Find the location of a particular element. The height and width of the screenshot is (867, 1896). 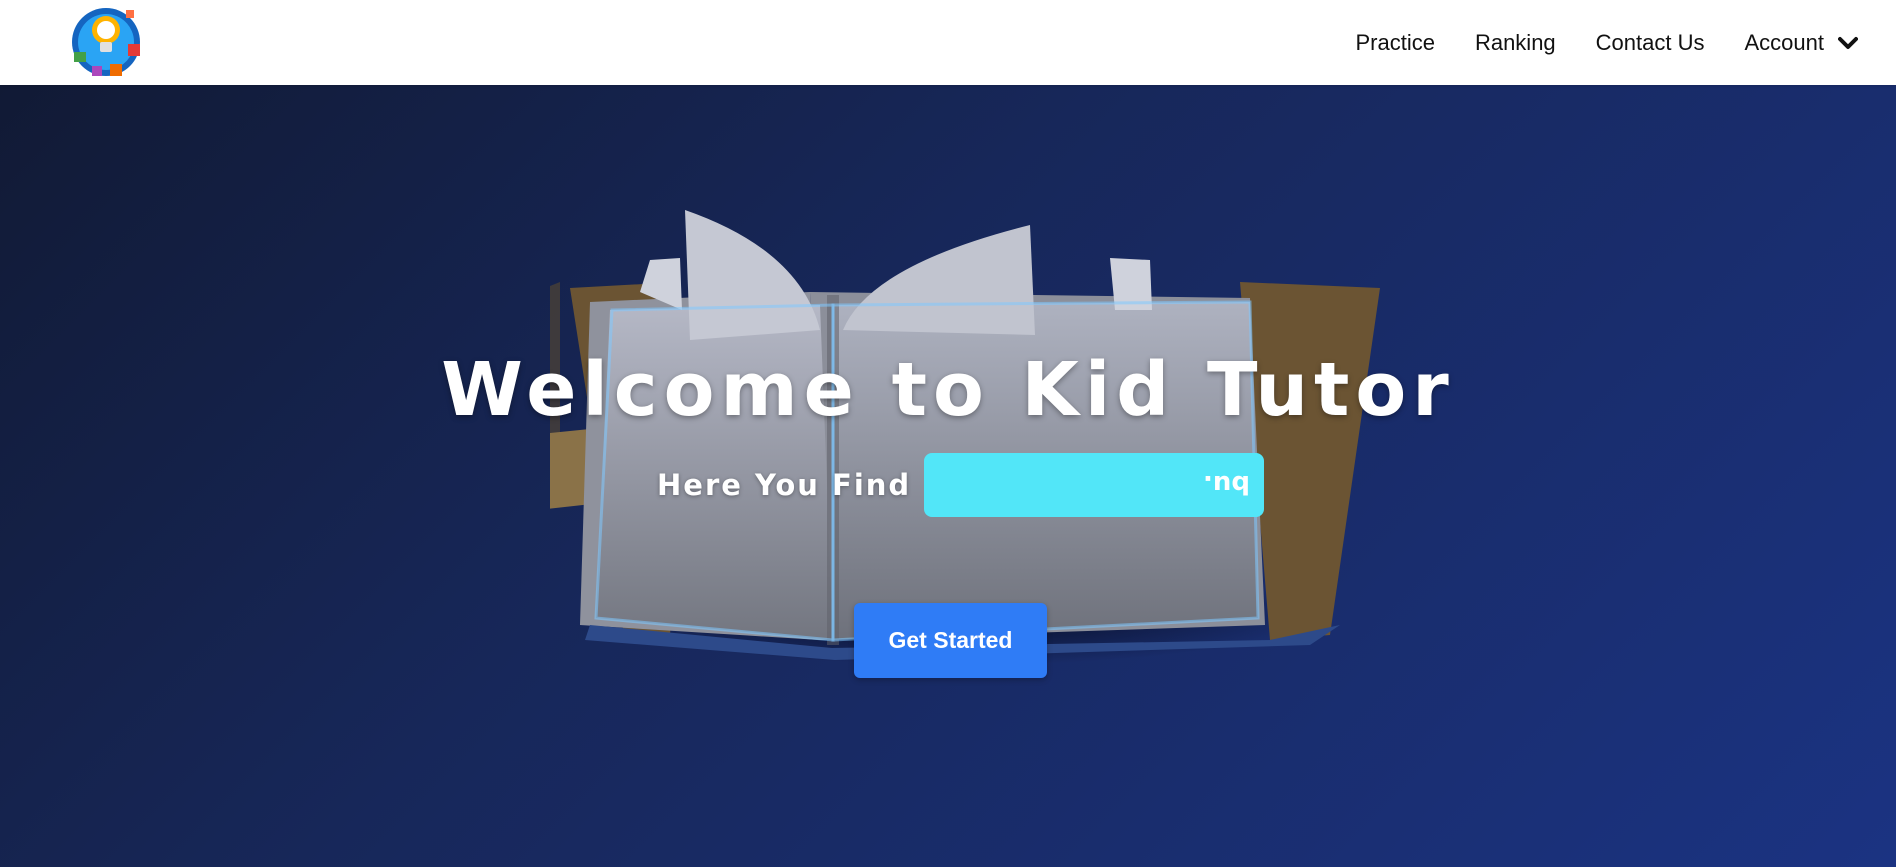

nav-practice-label: Practice is located at coordinates (1395, 42).